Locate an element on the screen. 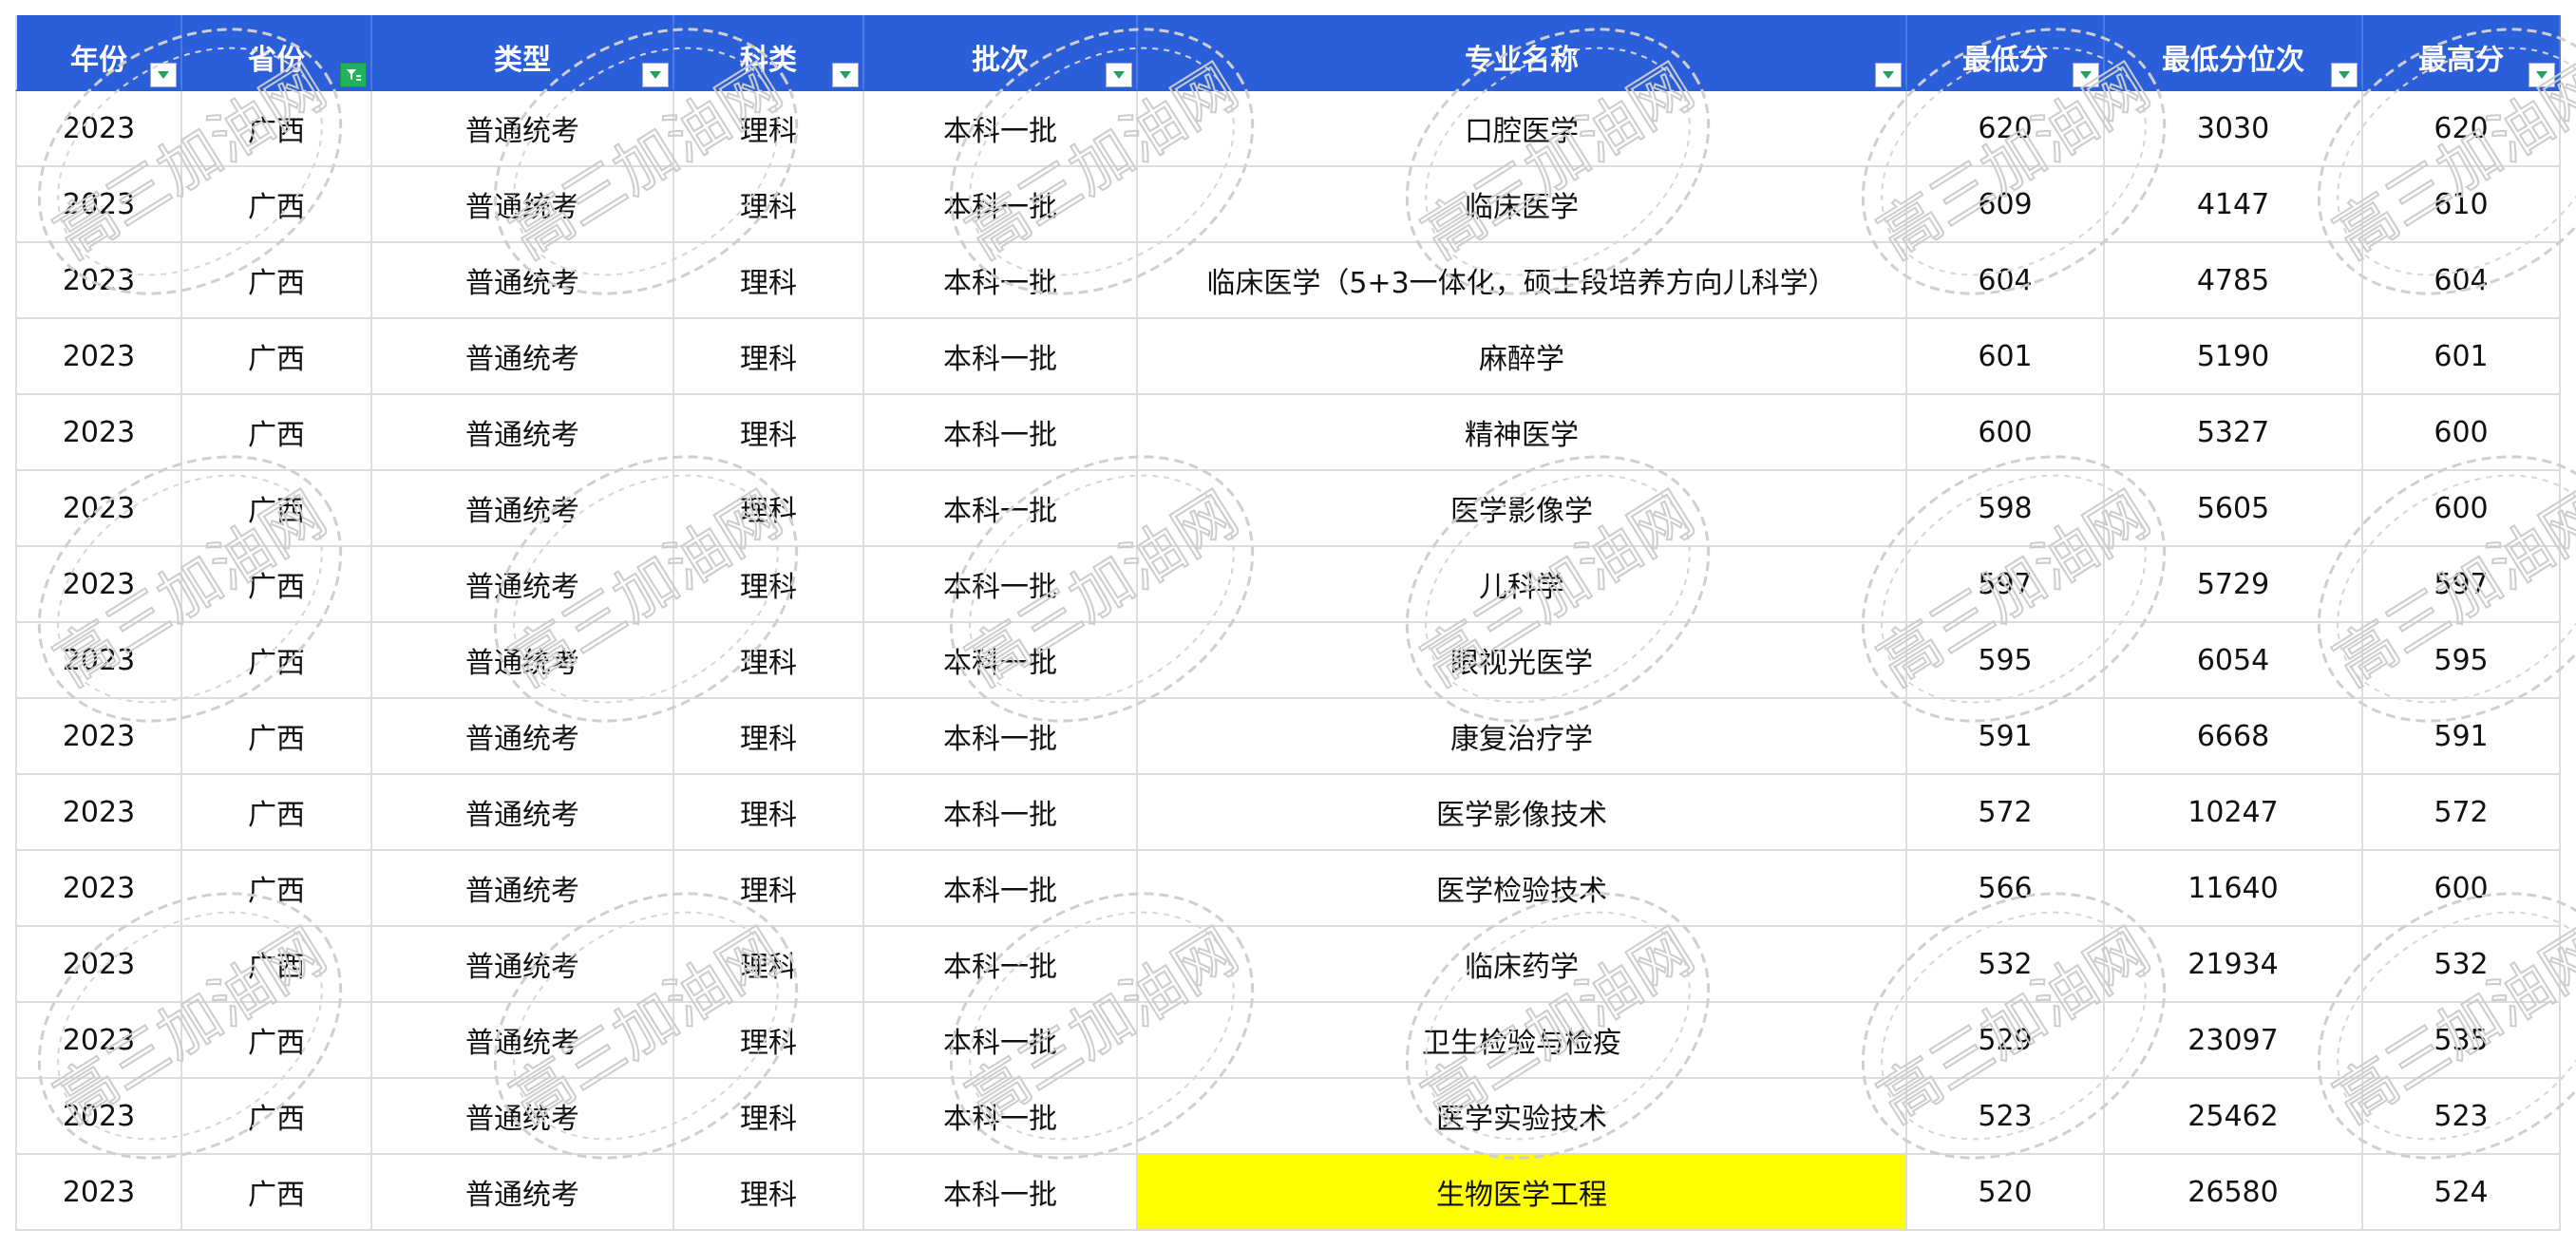 The image size is (2576, 1248). column-header-min-score: 最低分 is located at coordinates (2006, 53).